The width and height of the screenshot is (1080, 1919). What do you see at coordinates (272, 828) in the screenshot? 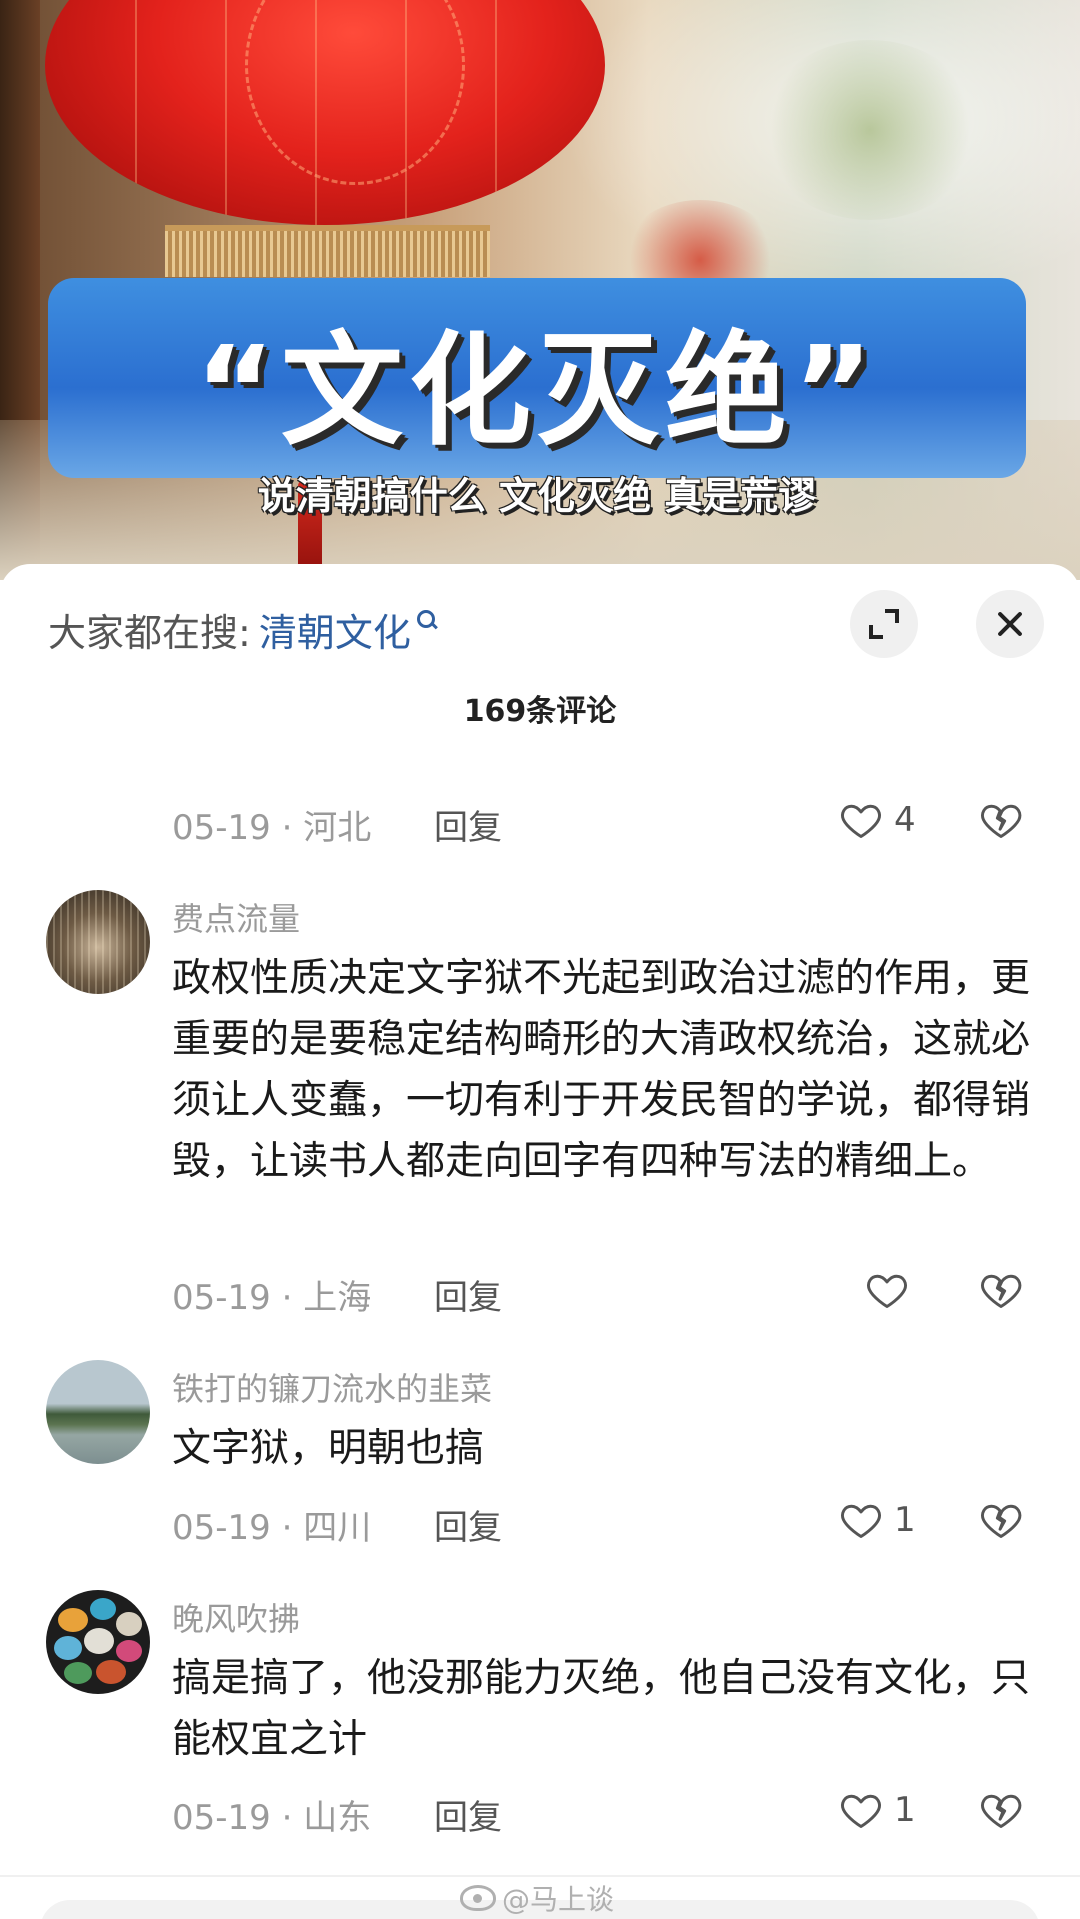
I see `comment-date-location: 05-19 · 河北` at bounding box center [272, 828].